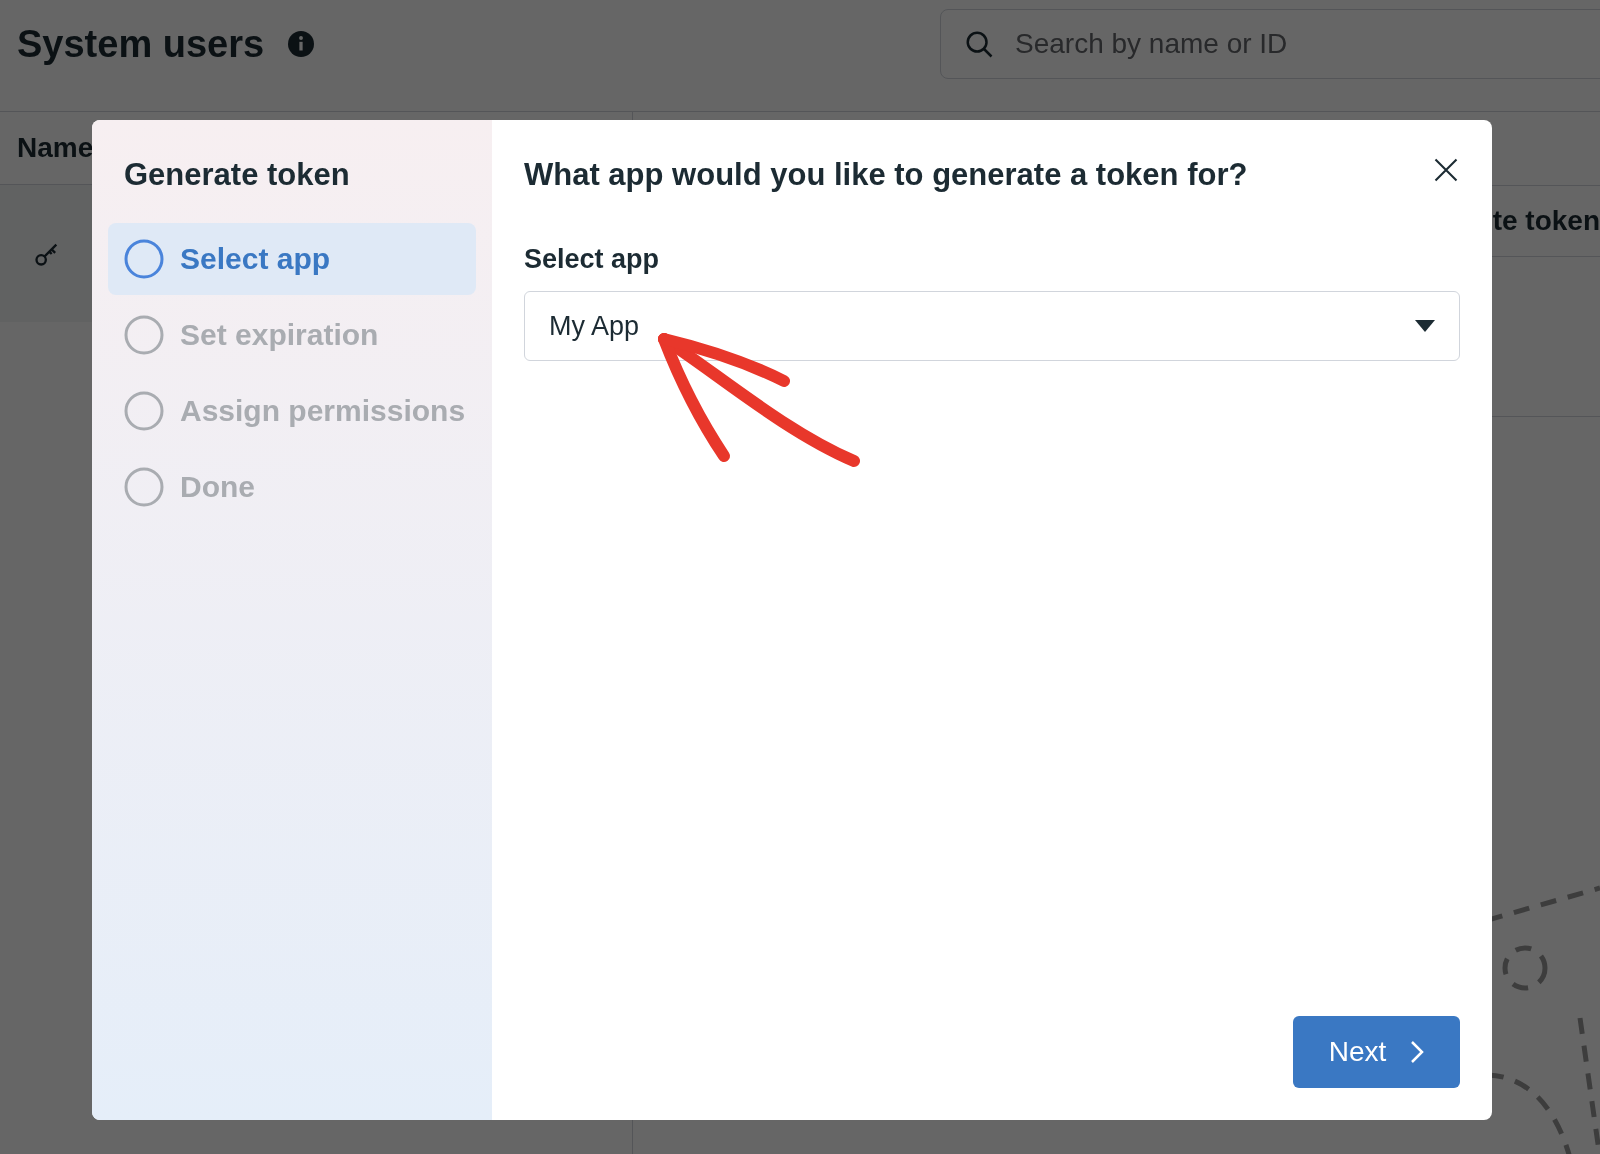  Describe the element at coordinates (1425, 326) in the screenshot. I see `caret-icon` at that location.